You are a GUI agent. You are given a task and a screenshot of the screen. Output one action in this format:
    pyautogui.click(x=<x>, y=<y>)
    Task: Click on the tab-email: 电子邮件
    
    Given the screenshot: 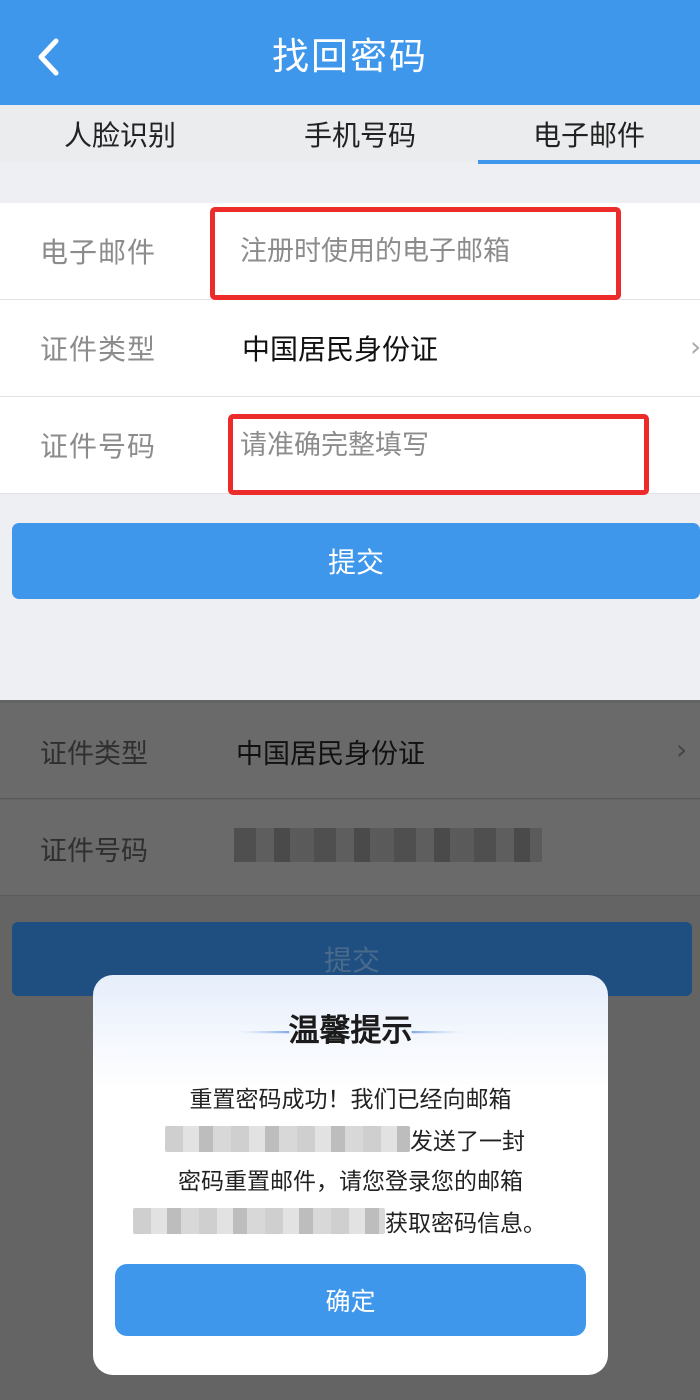 What is the action you would take?
    pyautogui.click(x=589, y=133)
    